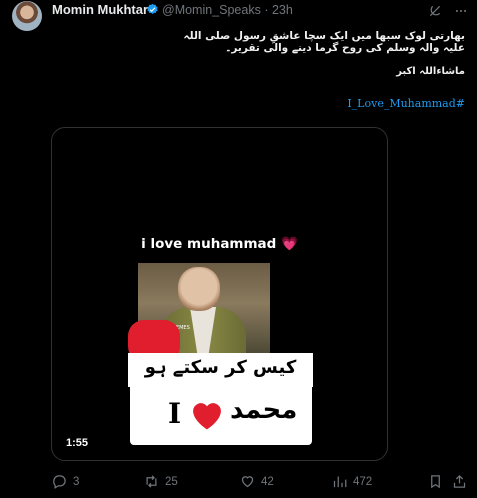  I want to click on author-name: Momin Mukhtar, so click(100, 9).